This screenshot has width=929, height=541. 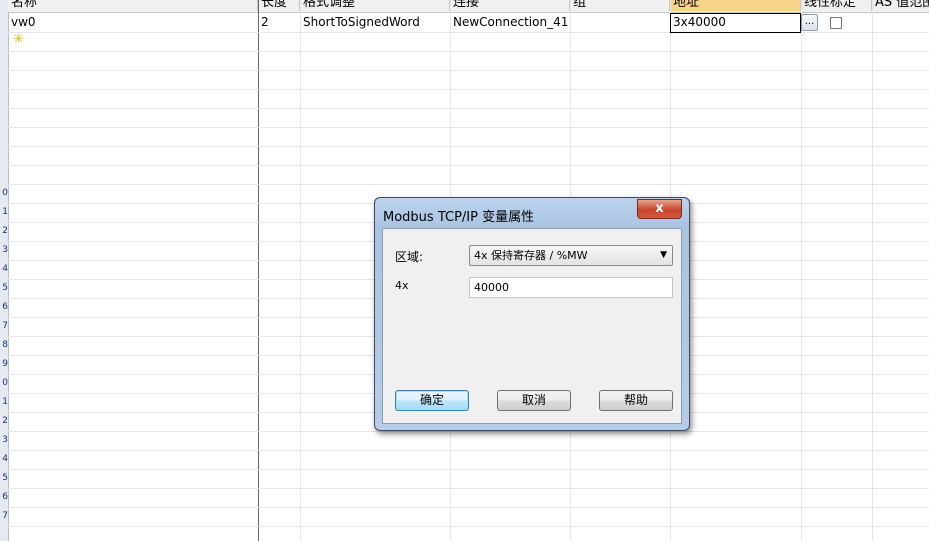 I want to click on offset-label: 4x, so click(x=402, y=285).